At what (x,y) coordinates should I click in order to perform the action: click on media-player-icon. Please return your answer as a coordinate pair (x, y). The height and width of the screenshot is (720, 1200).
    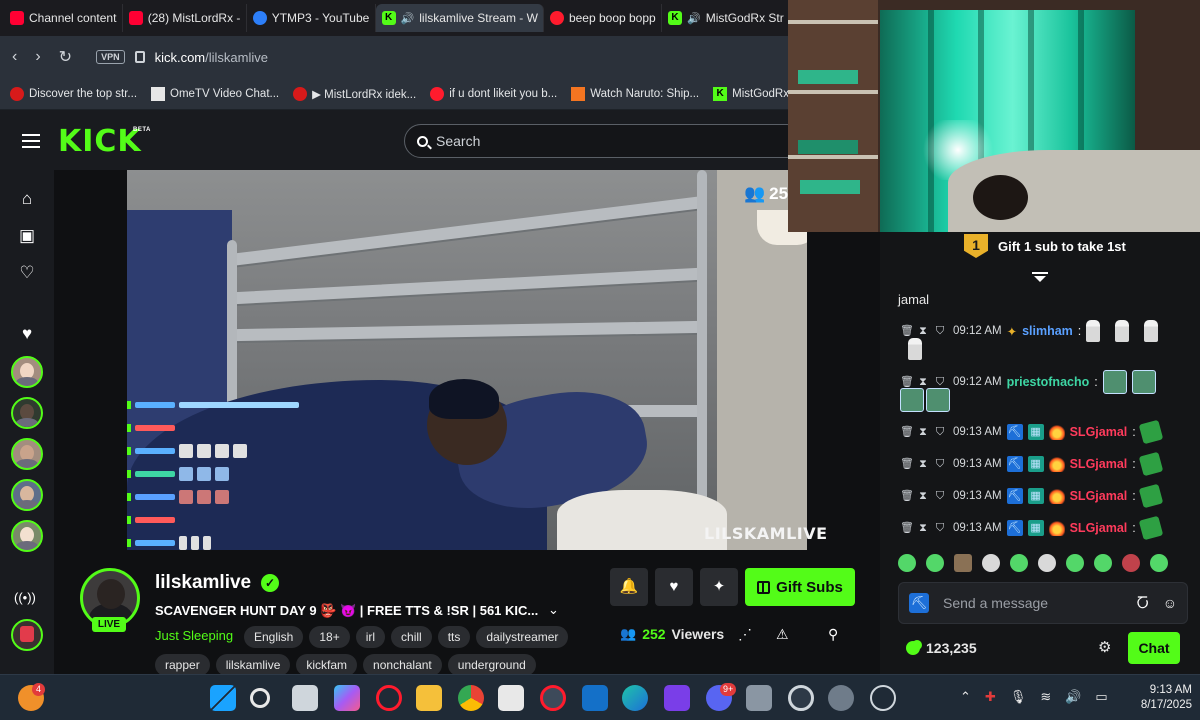
    Looking at the image, I should click on (677, 698).